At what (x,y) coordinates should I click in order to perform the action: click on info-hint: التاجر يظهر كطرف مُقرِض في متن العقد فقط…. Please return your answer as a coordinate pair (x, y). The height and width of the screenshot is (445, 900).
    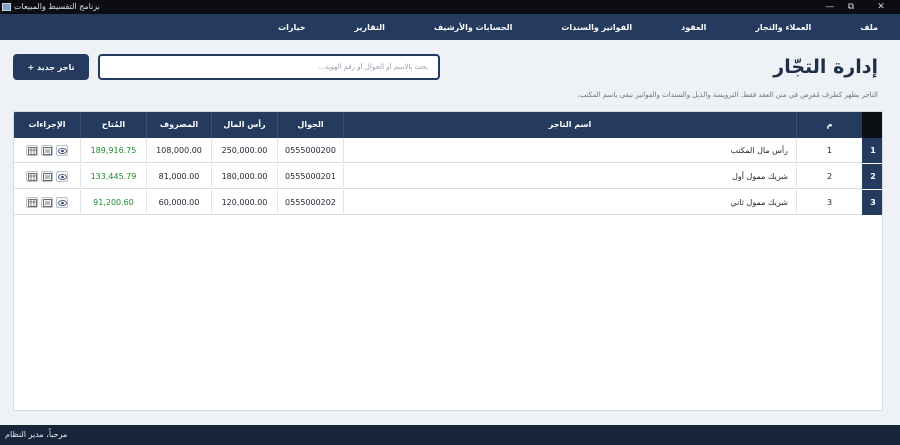
    Looking at the image, I should click on (727, 95).